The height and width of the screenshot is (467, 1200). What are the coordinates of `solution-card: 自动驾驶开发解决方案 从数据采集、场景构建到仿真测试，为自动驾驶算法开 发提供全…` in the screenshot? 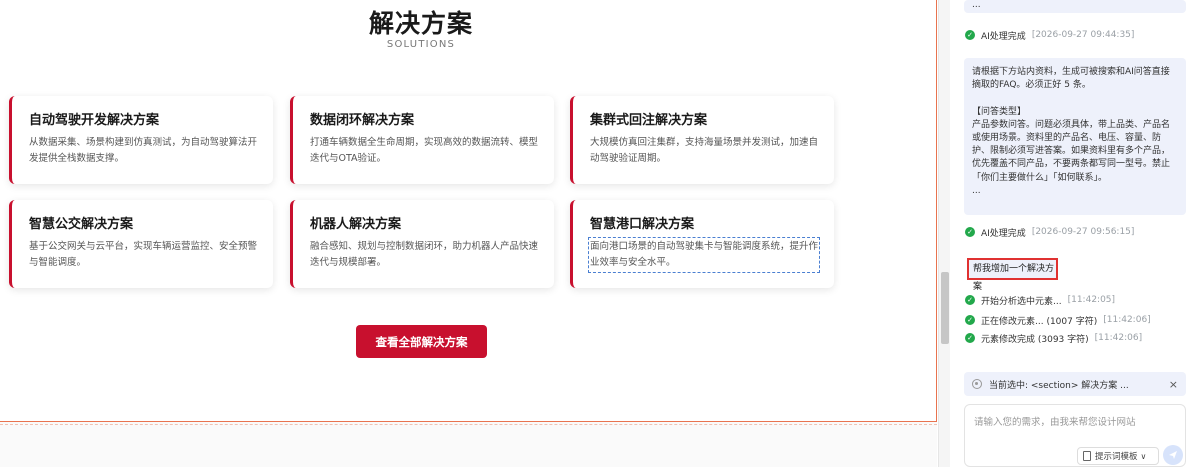 It's located at (141, 140).